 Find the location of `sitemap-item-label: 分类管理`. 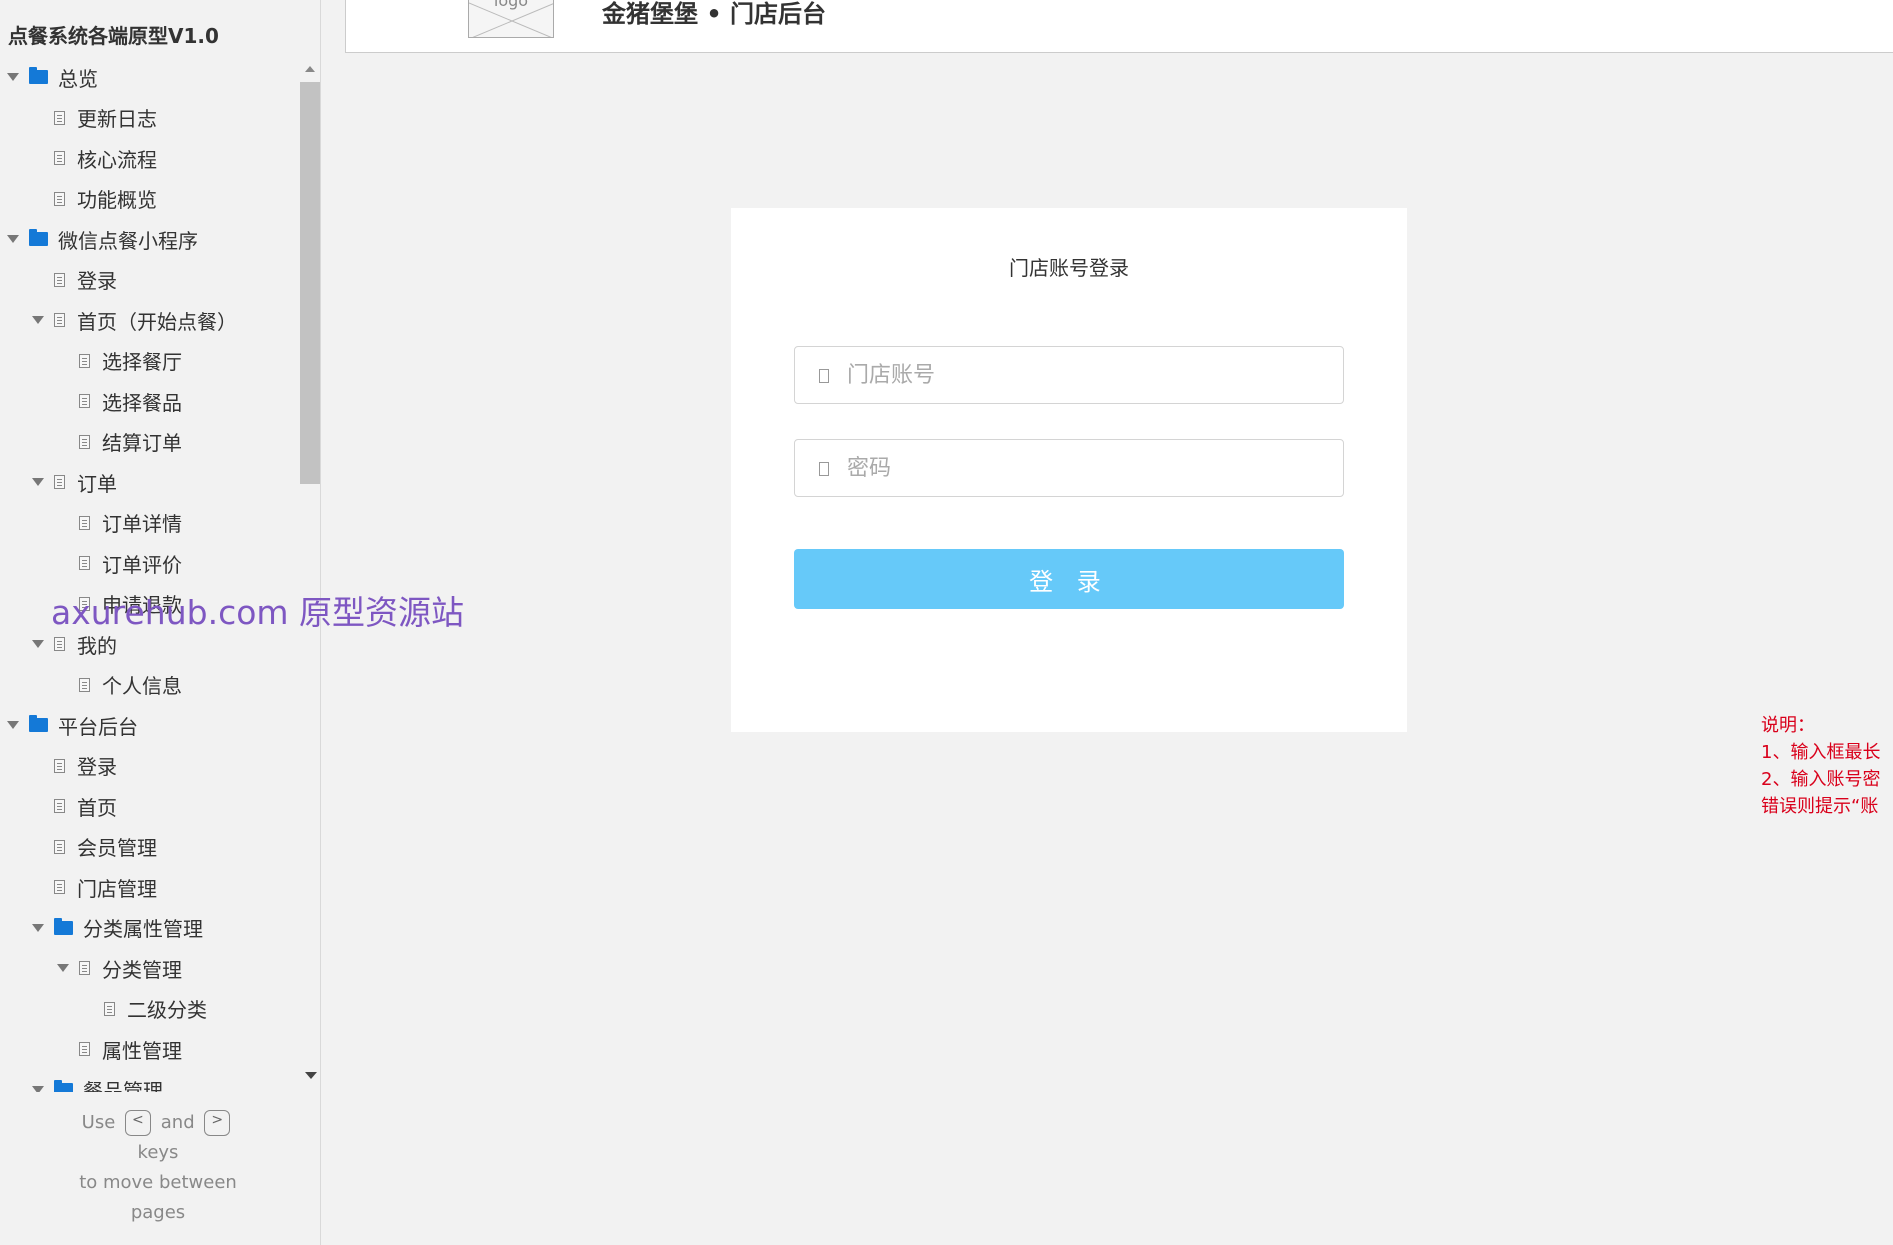

sitemap-item-label: 分类管理 is located at coordinates (142, 969).